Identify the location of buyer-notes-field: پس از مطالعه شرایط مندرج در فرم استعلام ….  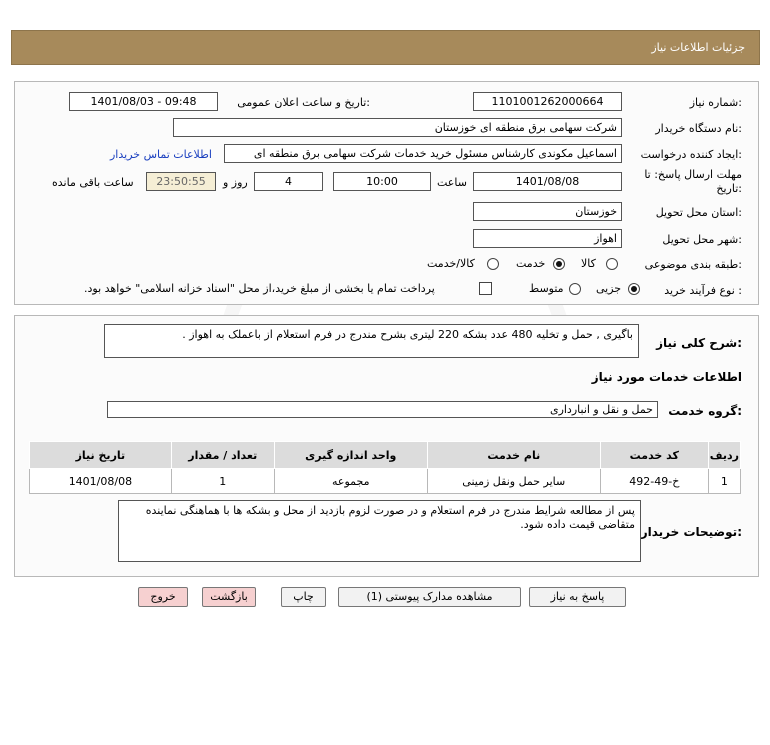
(379, 531).